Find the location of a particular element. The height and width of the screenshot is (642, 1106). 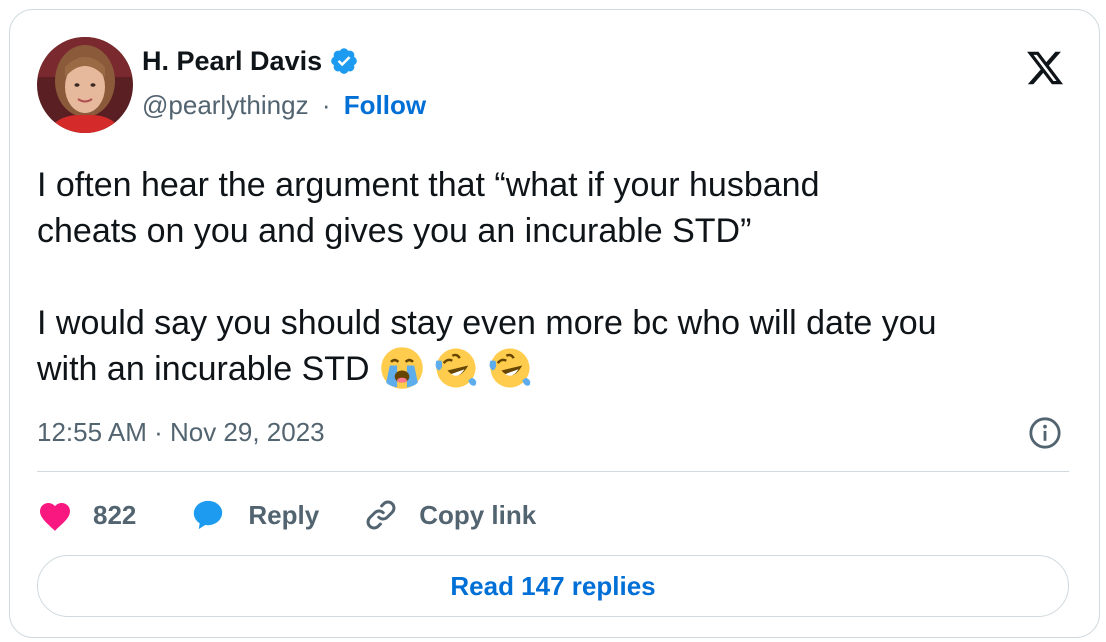

link-icon is located at coordinates (381, 515).